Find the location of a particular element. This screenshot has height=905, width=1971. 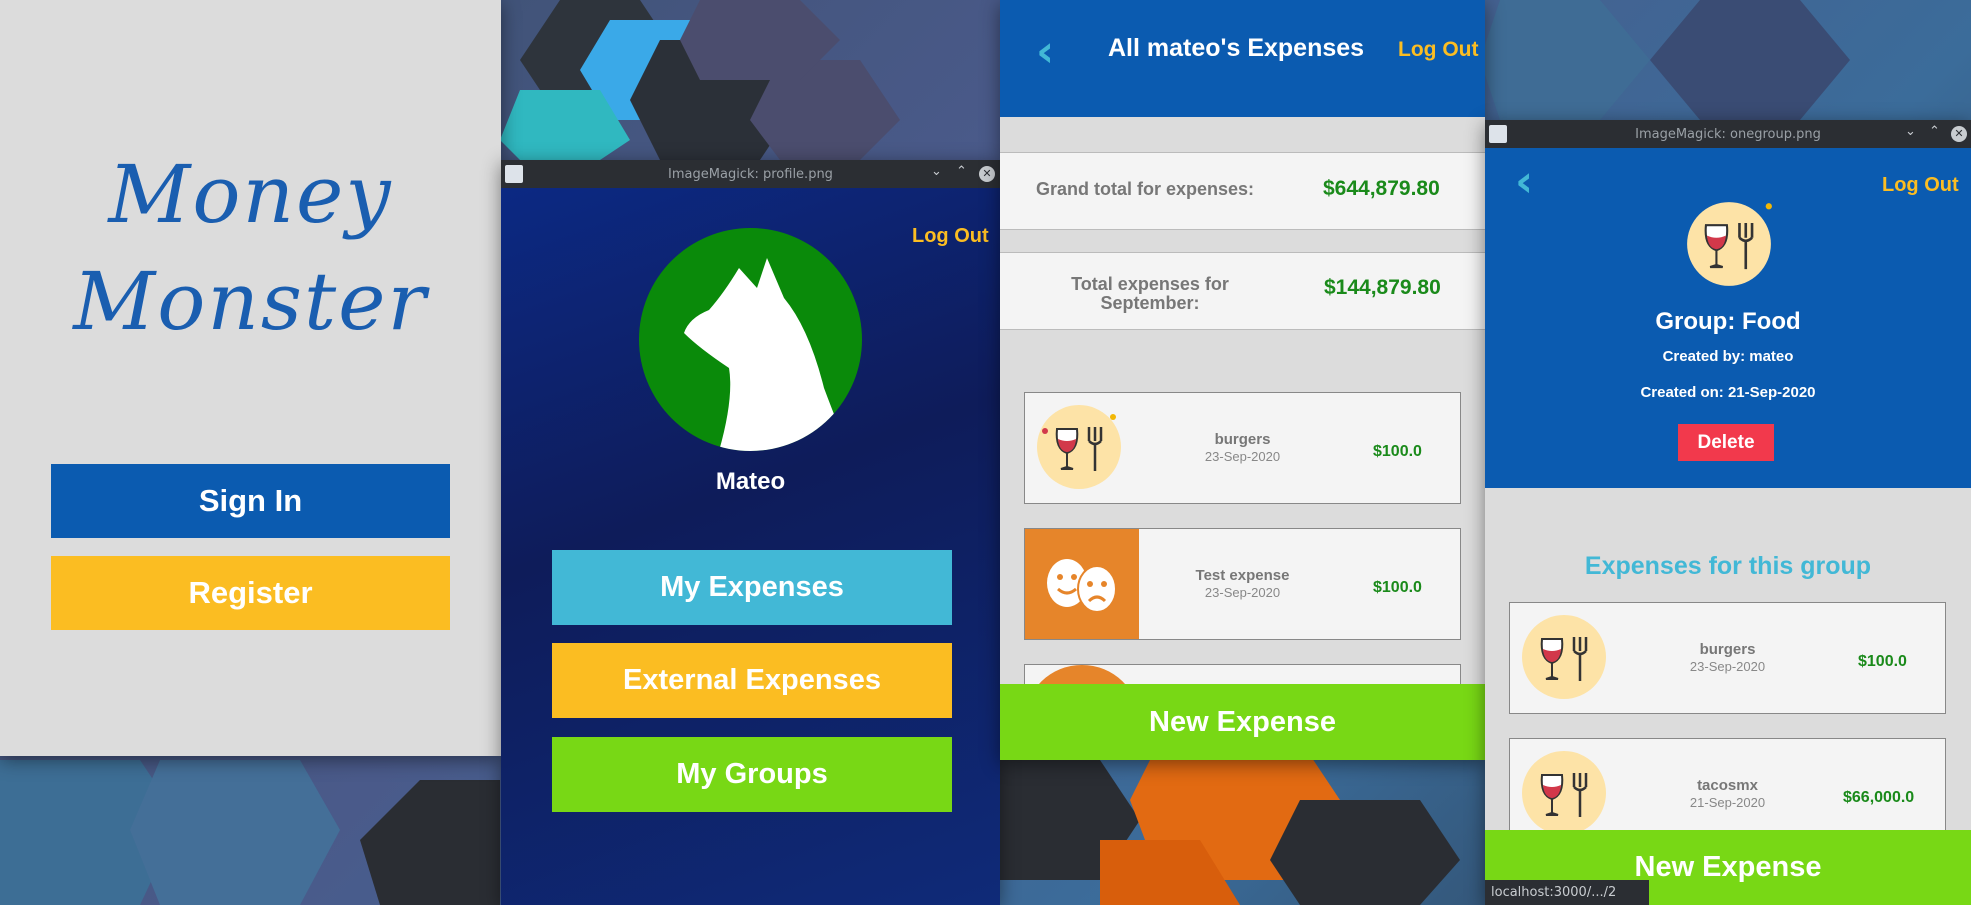

my-expenses-button: My Expenses is located at coordinates (752, 587).